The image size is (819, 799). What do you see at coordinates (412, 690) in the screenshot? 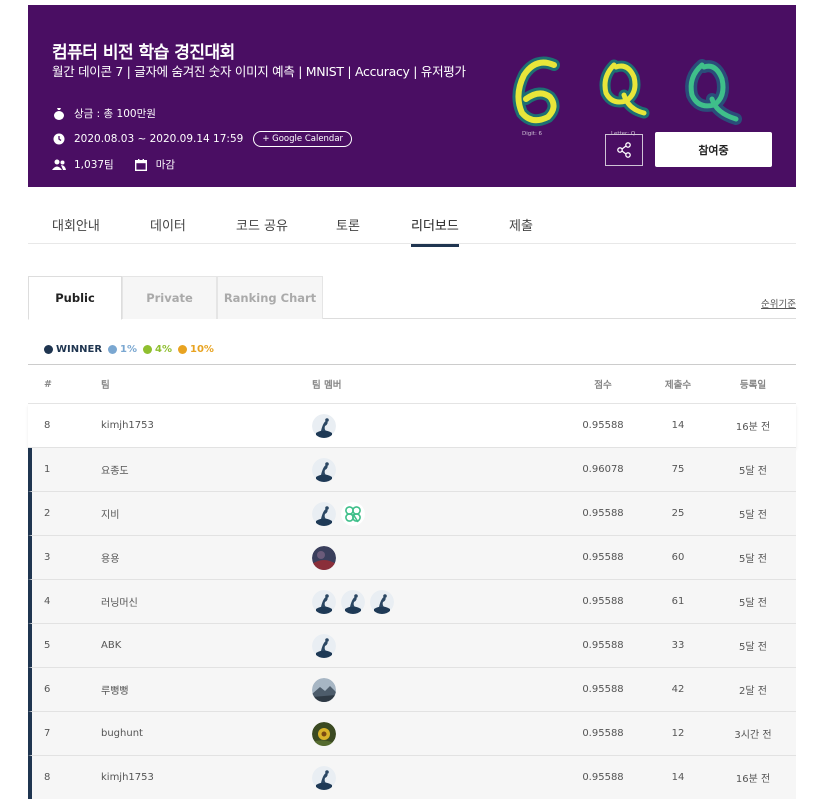
I see `table-row: 6 루뻥뻥 0.95588 42 2달 전` at bounding box center [412, 690].